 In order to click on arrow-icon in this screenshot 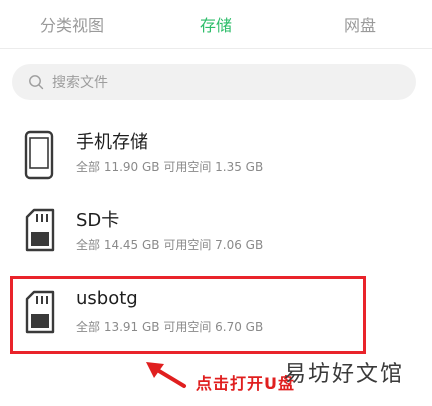, I will do `click(166, 375)`.